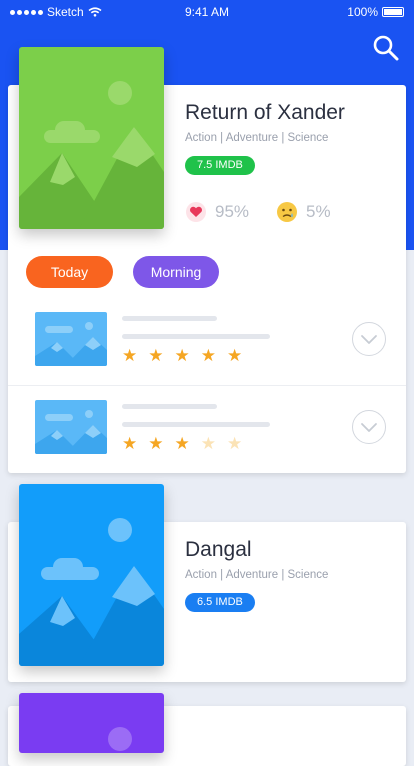 The image size is (414, 766). What do you see at coordinates (318, 211) in the screenshot?
I see `dislike-percent: 5%` at bounding box center [318, 211].